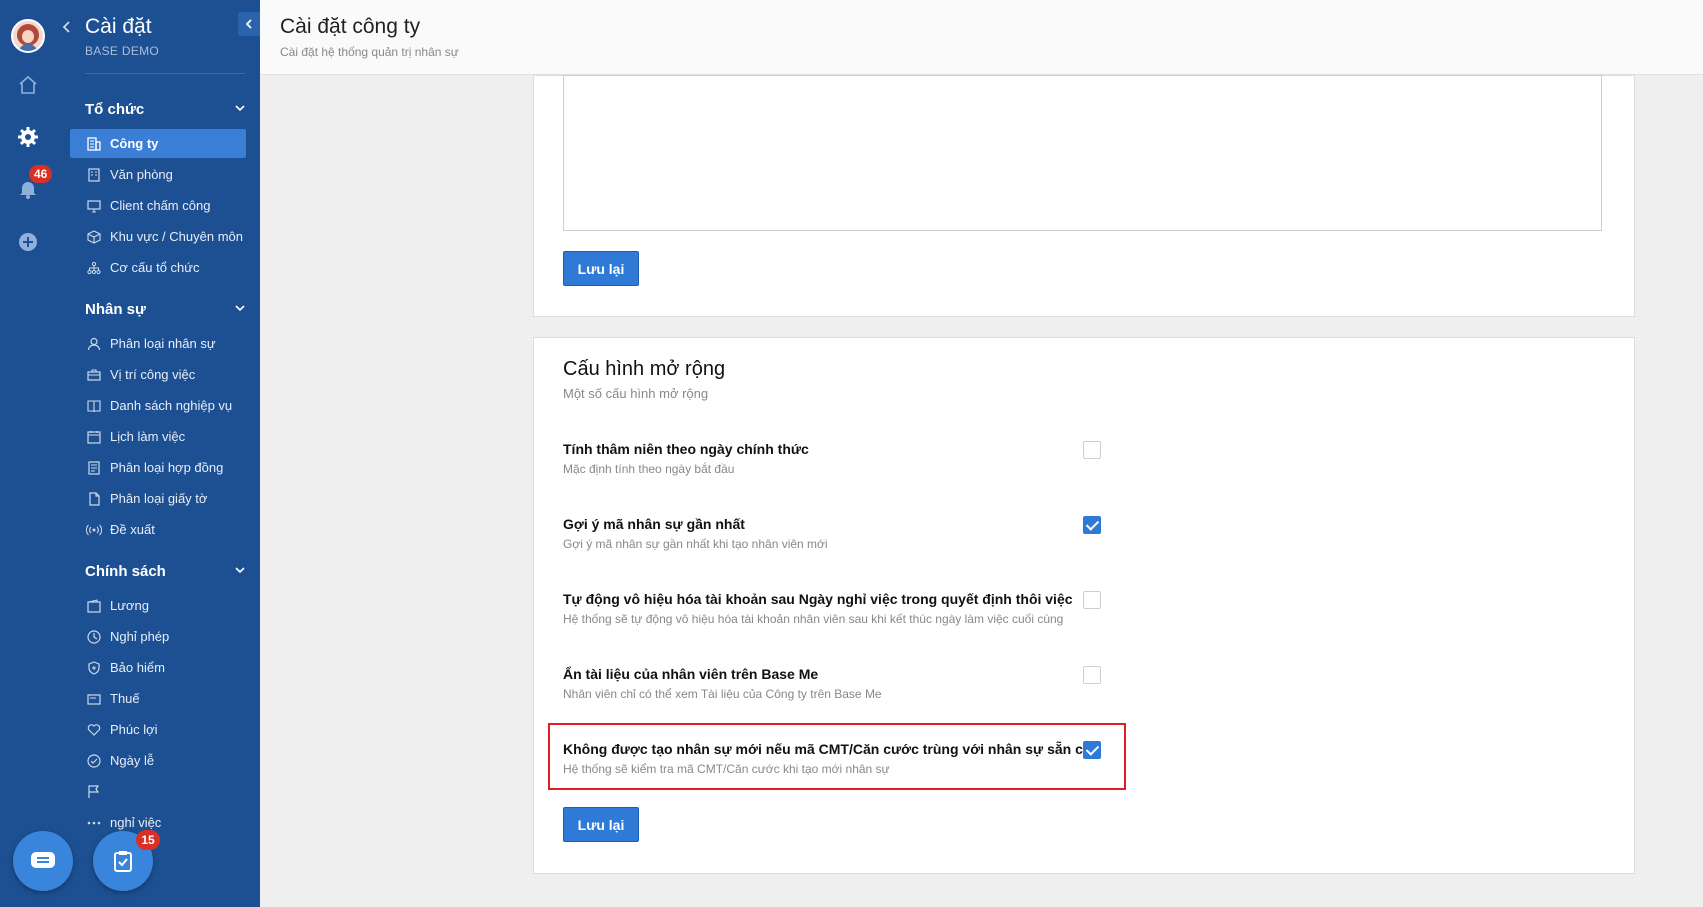  I want to click on section-nhan-su: Nhân sự, so click(165, 309).